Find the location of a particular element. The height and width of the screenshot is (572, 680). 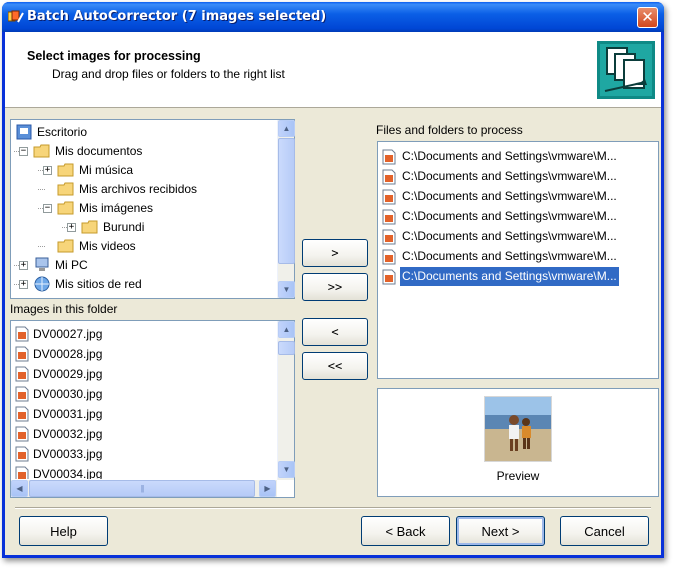

tree-item: Mis videos is located at coordinates (97, 246).